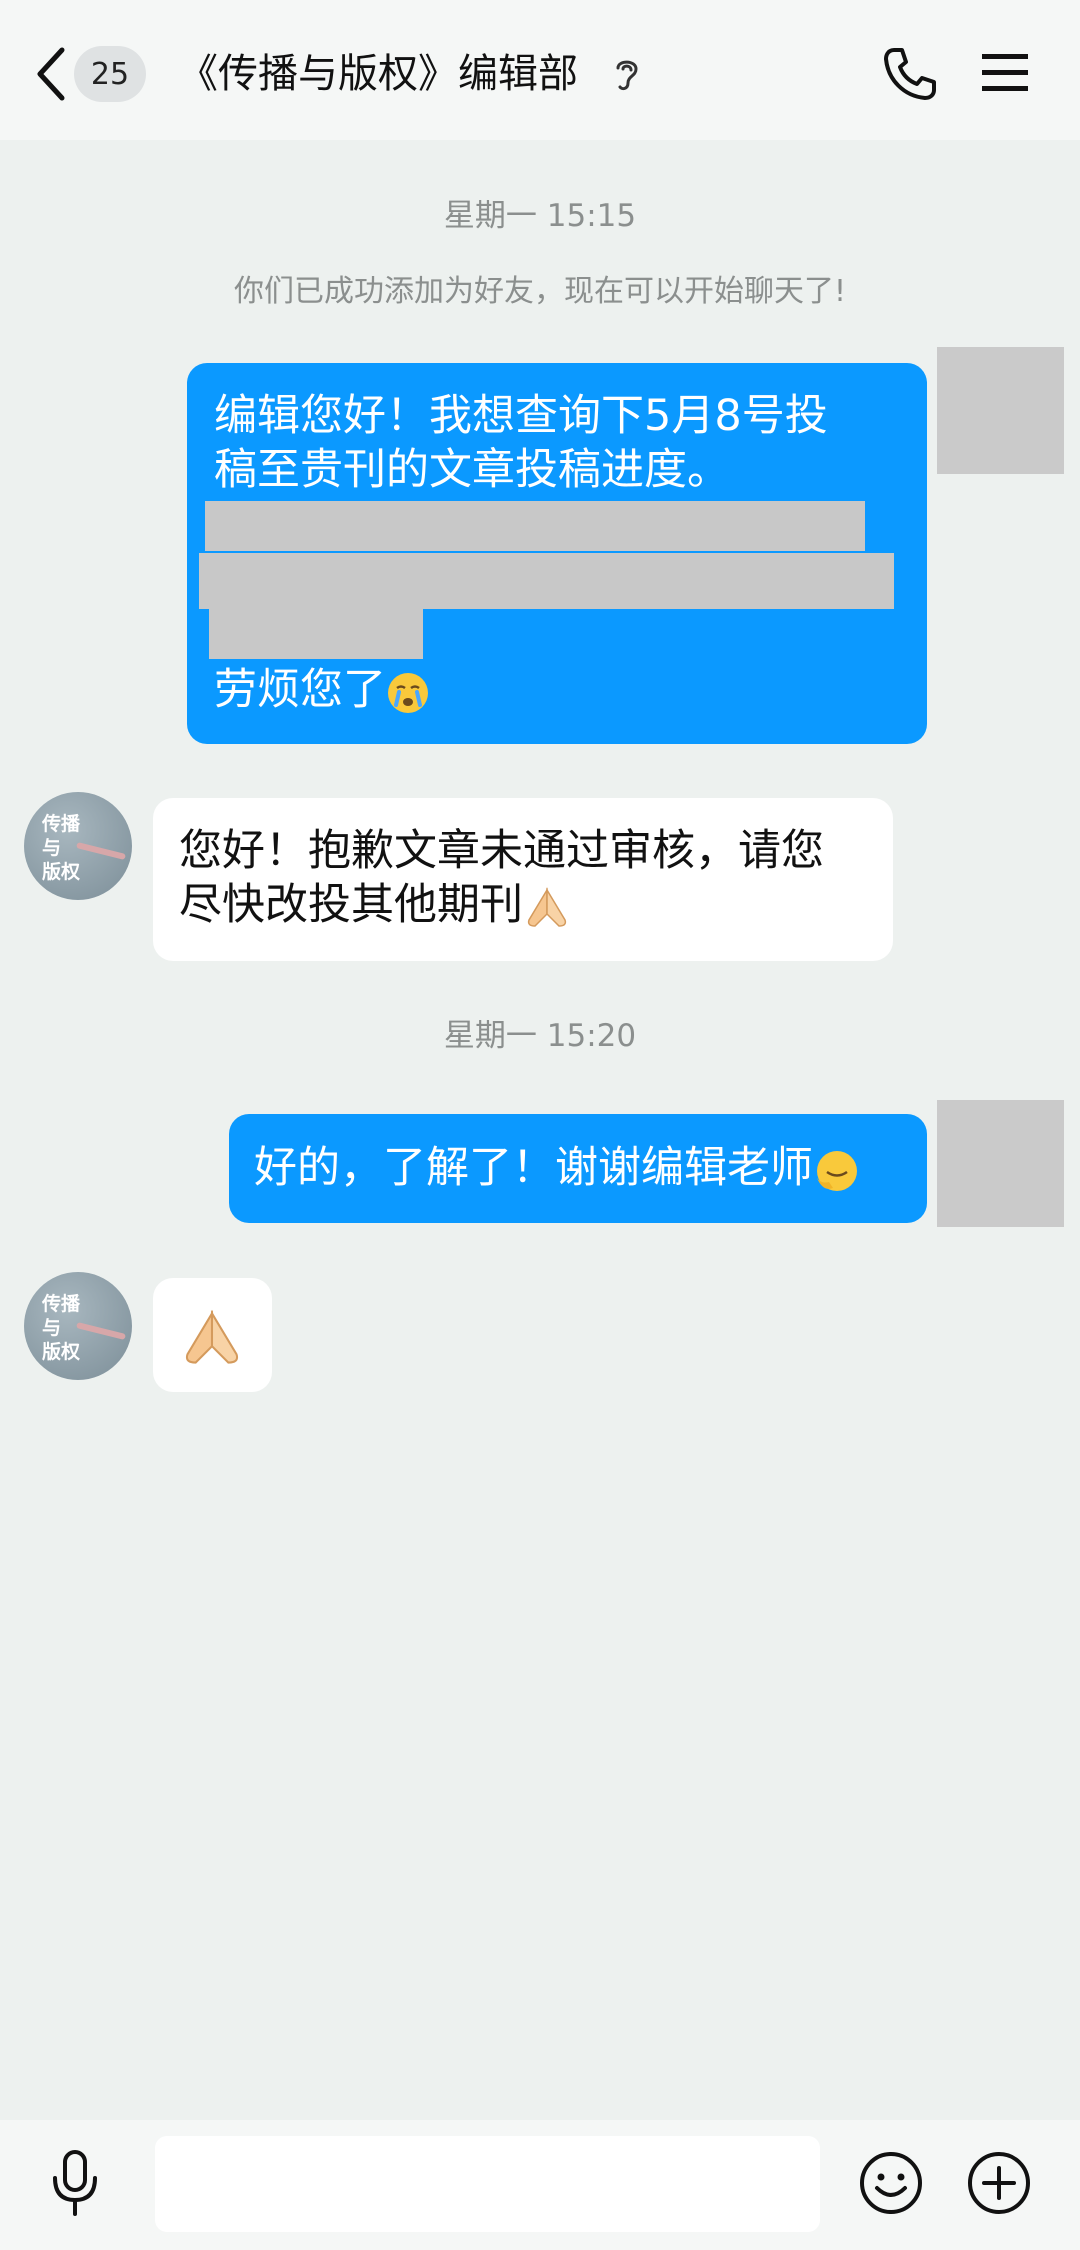 The width and height of the screenshot is (1080, 2250). I want to click on unread-count-badge: 25, so click(110, 74).